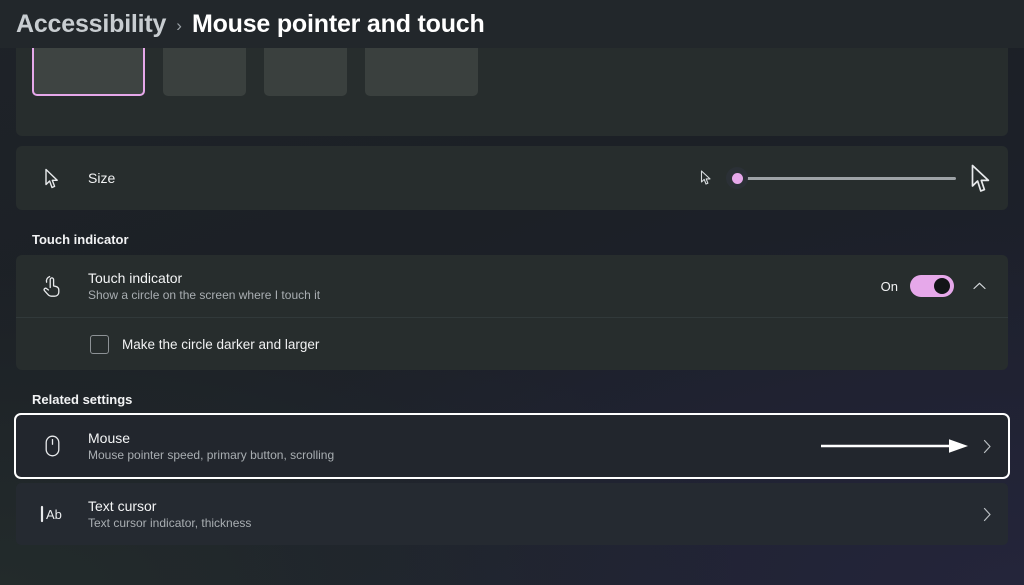  What do you see at coordinates (305, 72) in the screenshot?
I see `pointer-style-tile-inverted` at bounding box center [305, 72].